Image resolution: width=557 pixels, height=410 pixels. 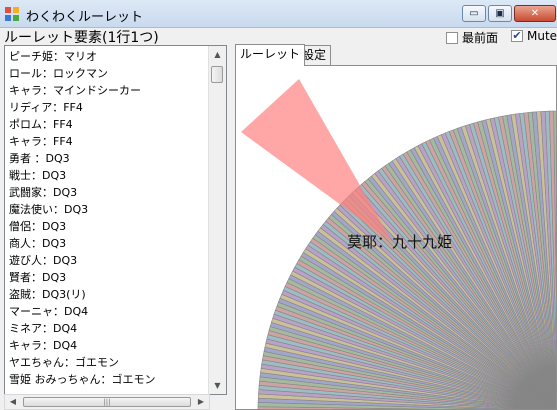 I want to click on close-button: ✕, so click(x=535, y=13).